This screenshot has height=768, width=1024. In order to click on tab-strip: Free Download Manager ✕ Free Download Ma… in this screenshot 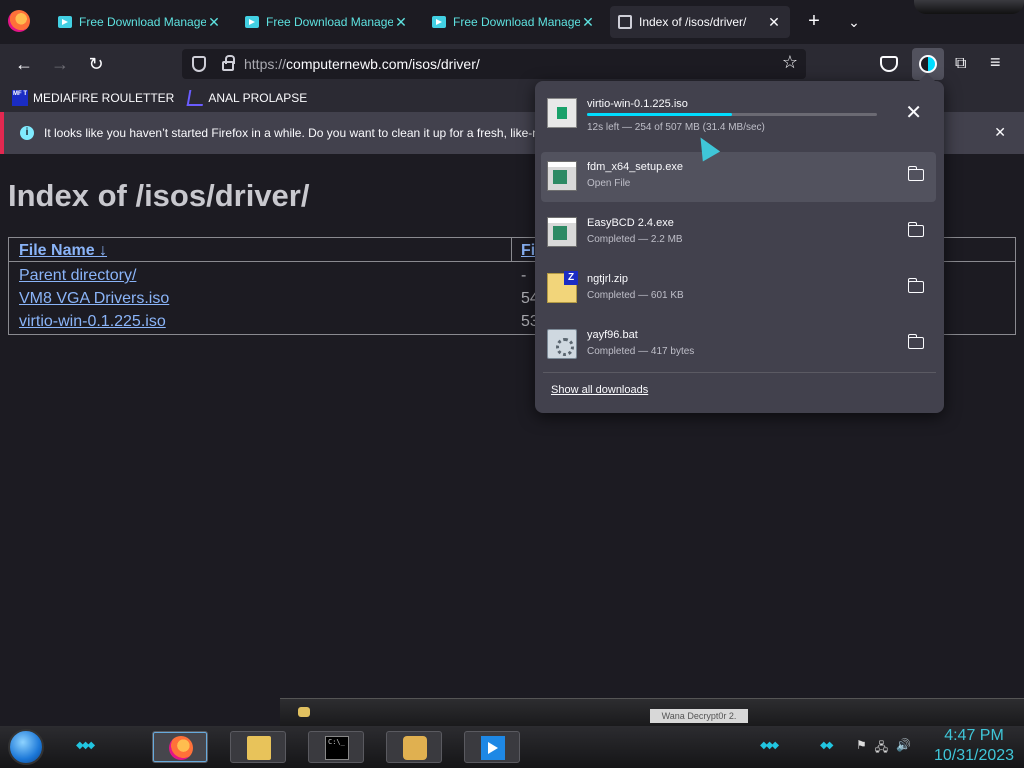, I will do `click(512, 22)`.